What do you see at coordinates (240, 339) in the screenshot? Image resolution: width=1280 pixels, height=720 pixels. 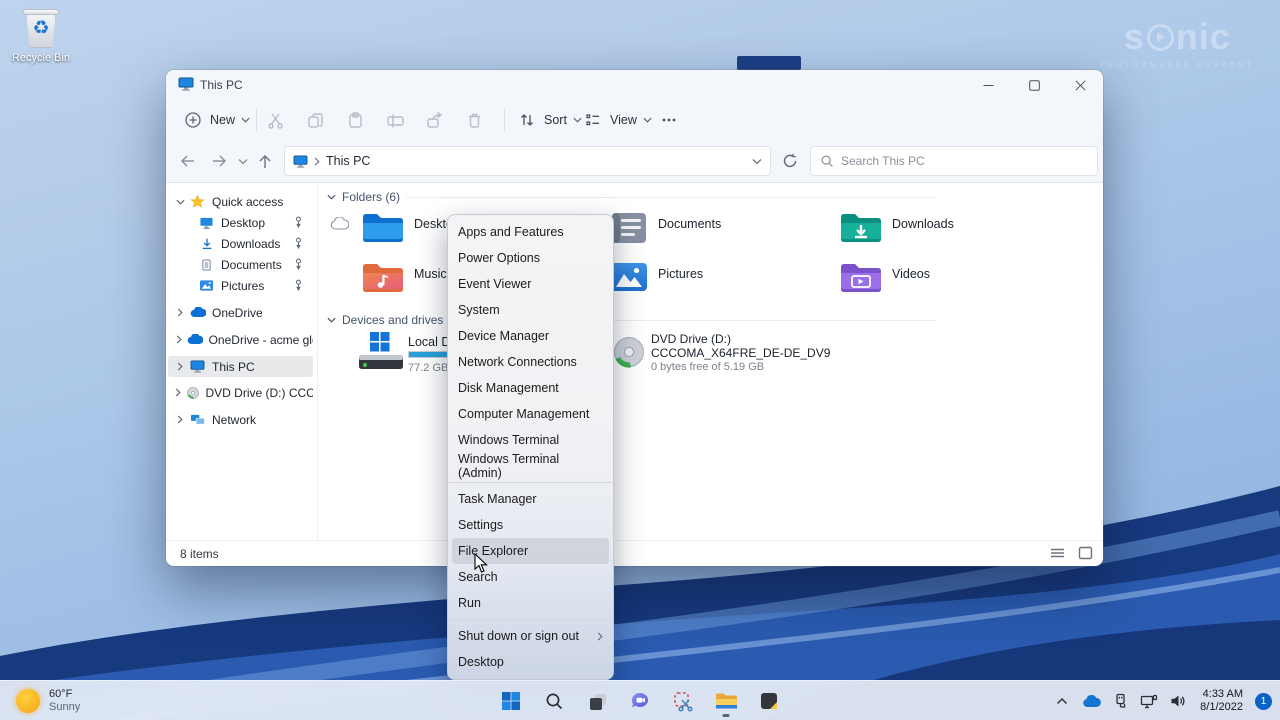 I see `sidebar-item-onedrive-acme: OneDrive - acme global` at bounding box center [240, 339].